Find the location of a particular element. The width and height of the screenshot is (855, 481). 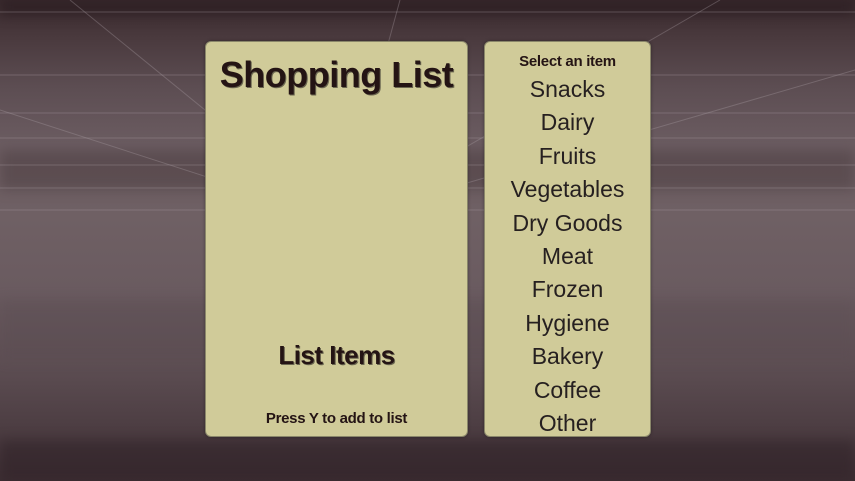

category-item-dairy: Dairy is located at coordinates (567, 122).